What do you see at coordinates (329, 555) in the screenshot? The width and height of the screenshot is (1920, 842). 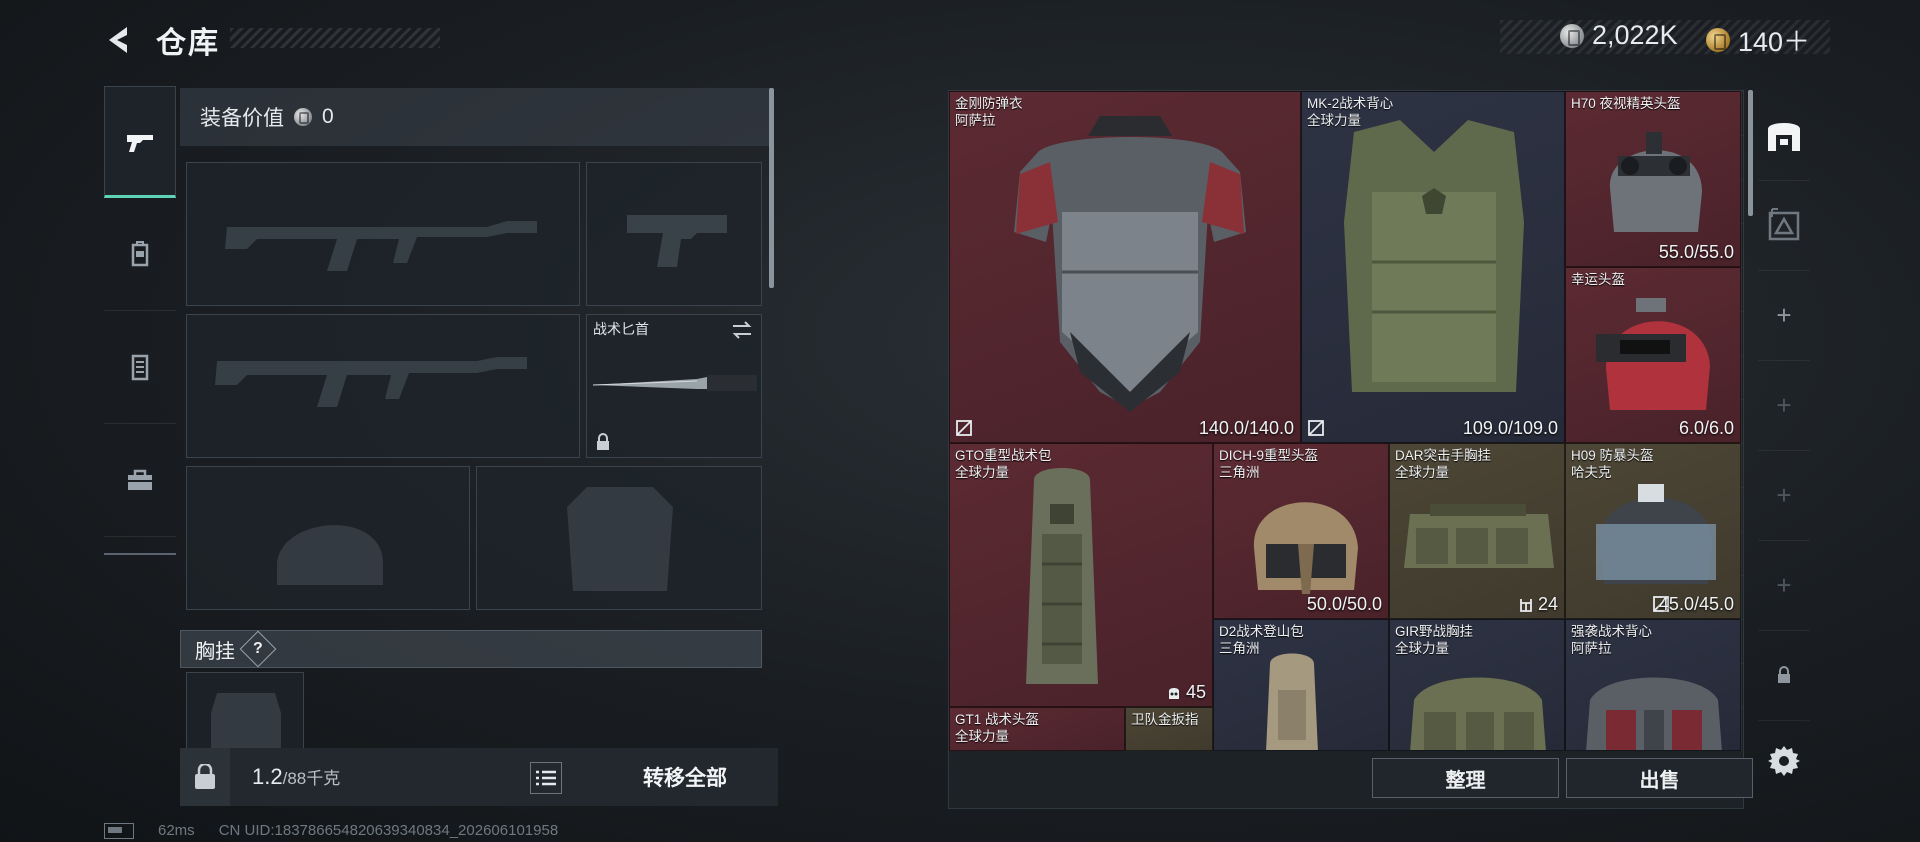 I see `helmet-silhouette-icon` at bounding box center [329, 555].